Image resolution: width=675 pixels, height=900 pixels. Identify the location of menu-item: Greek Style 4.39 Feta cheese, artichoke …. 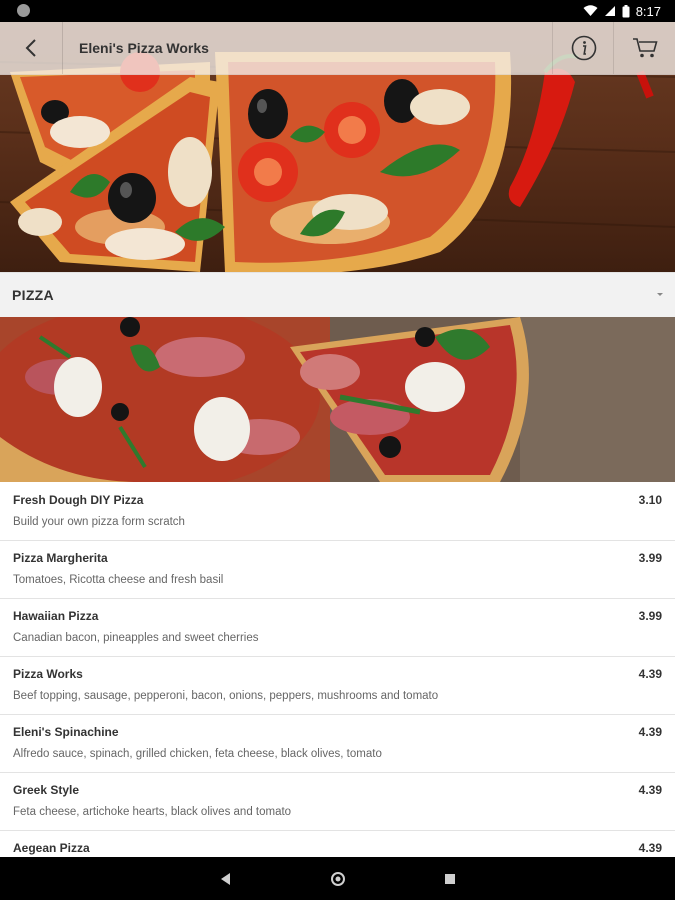
(337, 802).